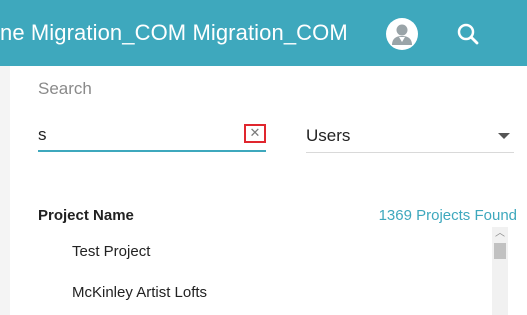 The width and height of the screenshot is (527, 315). Describe the element at coordinates (65, 88) in the screenshot. I see `search-label: Search` at that location.